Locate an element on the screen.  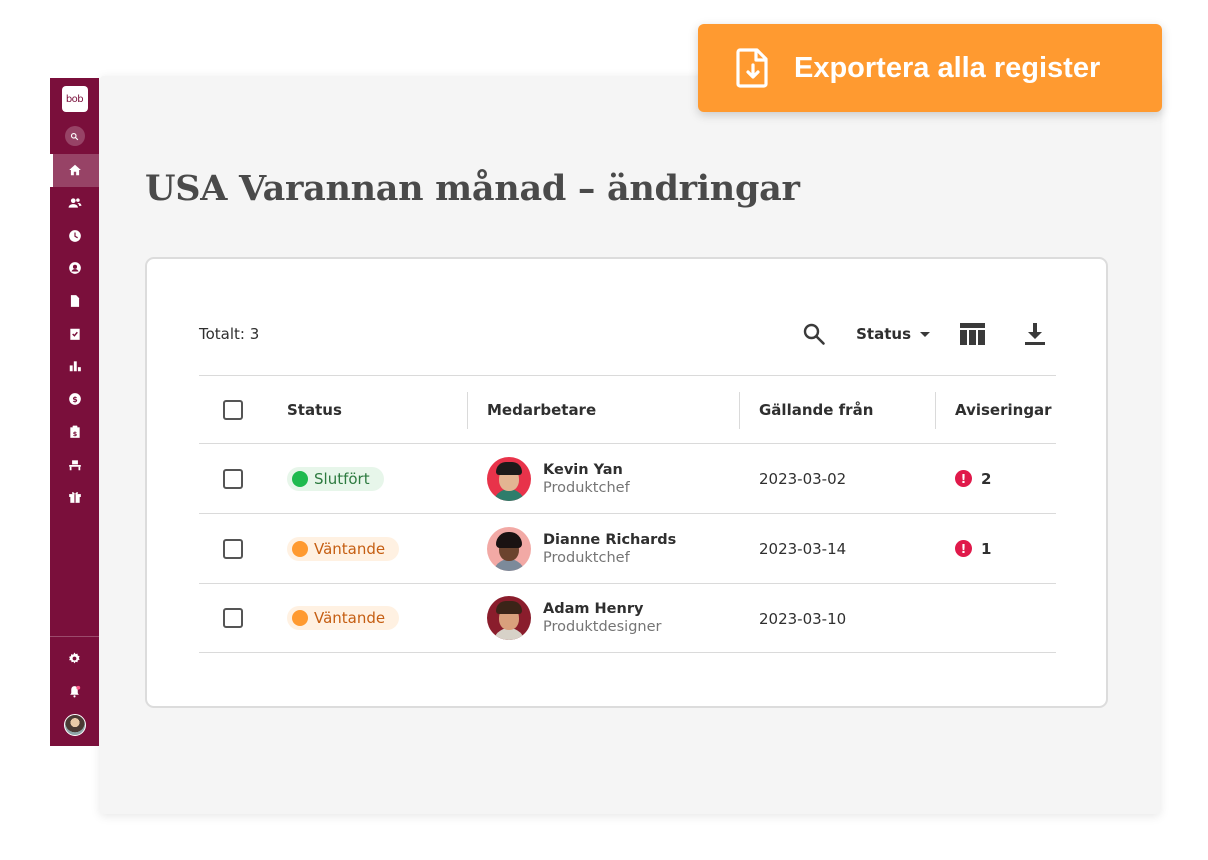
search-button is located at coordinates (814, 334).